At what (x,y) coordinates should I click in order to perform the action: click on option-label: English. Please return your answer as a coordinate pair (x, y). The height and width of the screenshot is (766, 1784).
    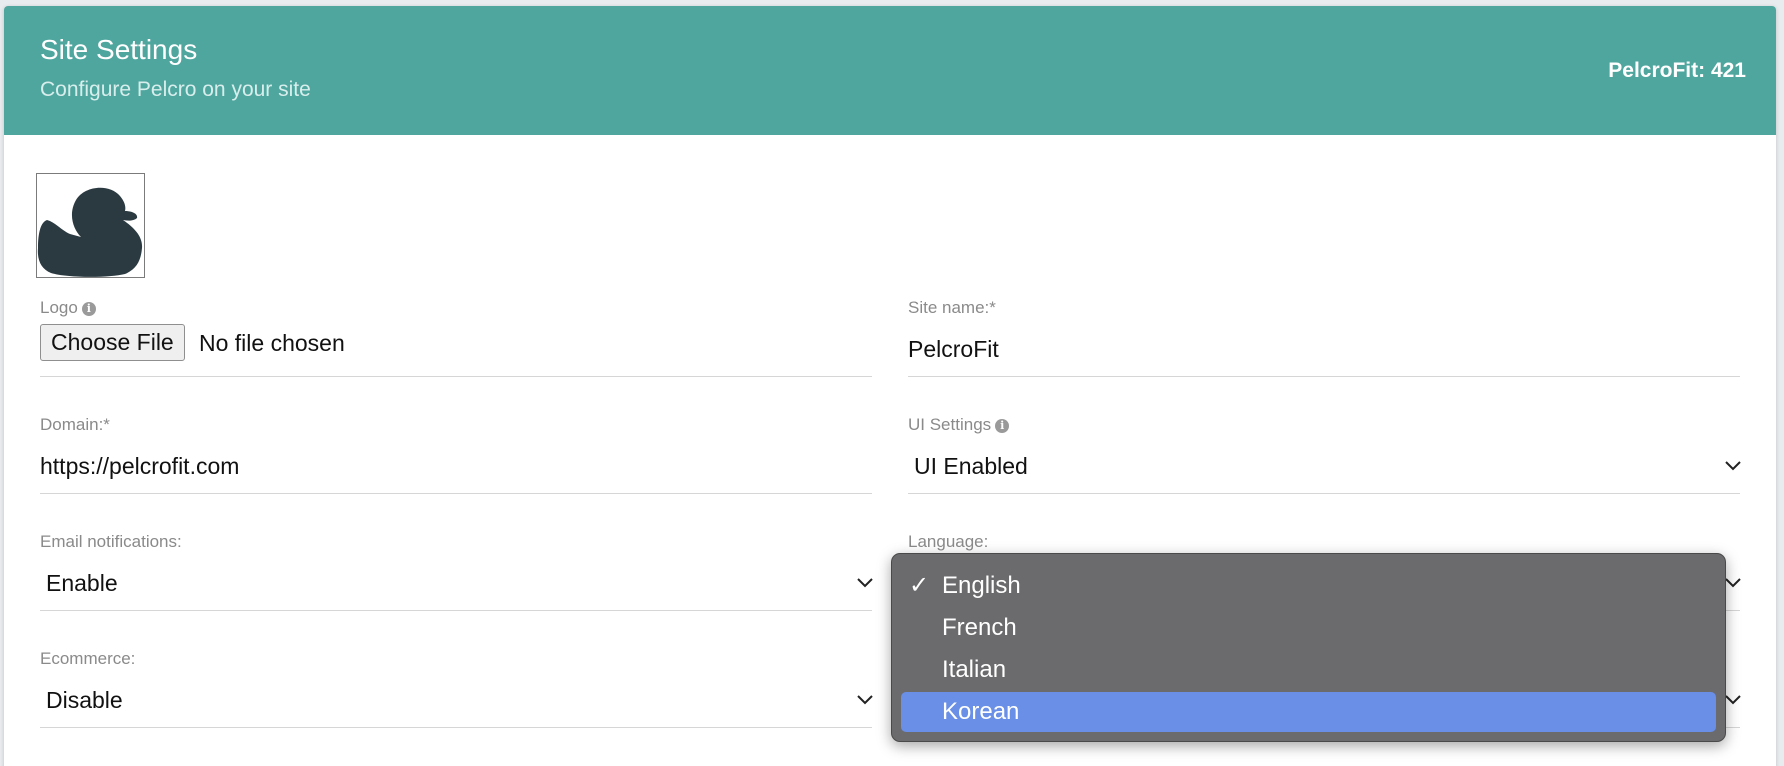
    Looking at the image, I should click on (981, 585).